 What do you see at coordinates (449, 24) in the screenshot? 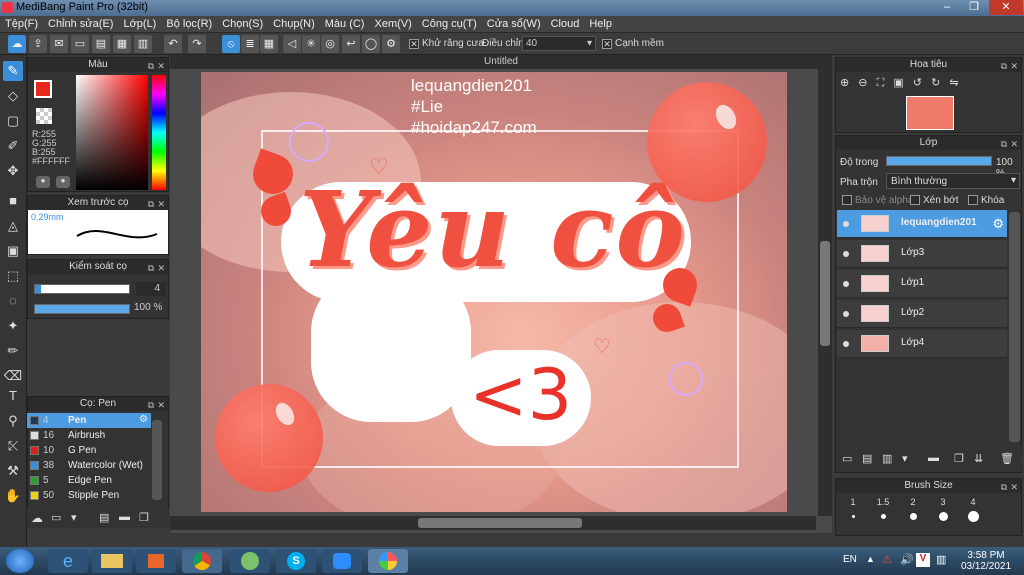
I see `menu-tools: Công cụ(T)` at bounding box center [449, 24].